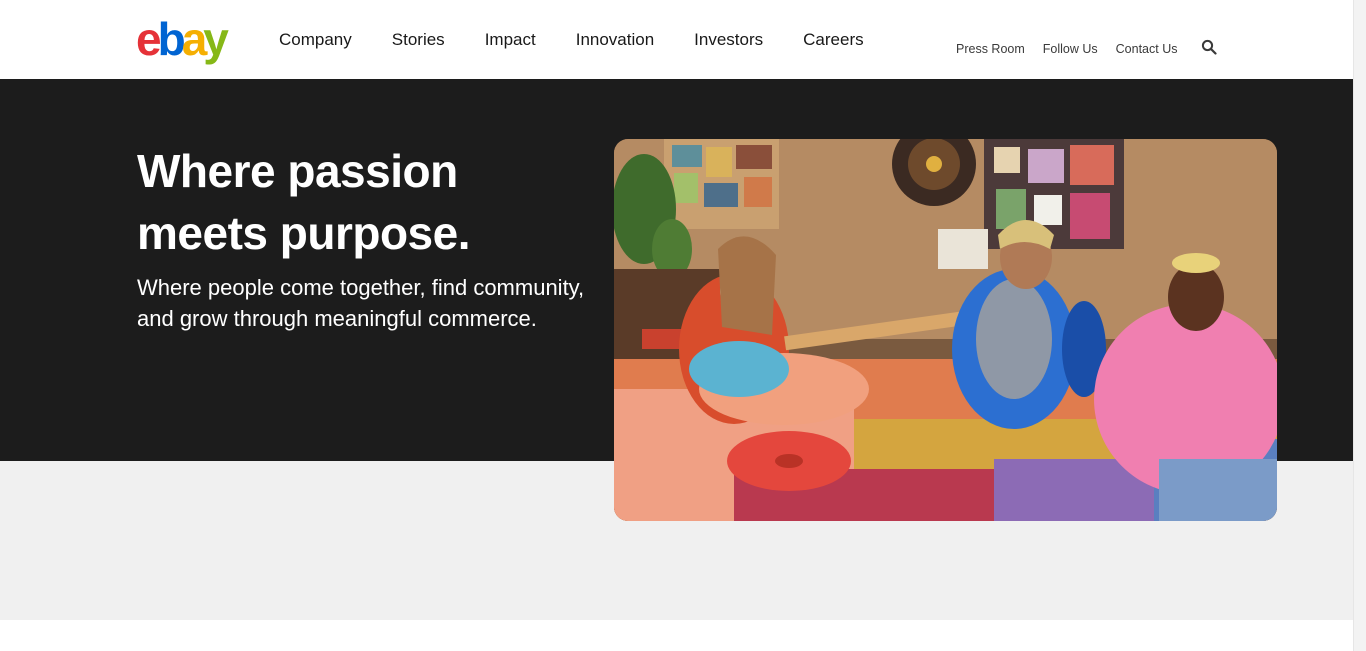  Describe the element at coordinates (676, 635) in the screenshot. I see `content-section` at that location.